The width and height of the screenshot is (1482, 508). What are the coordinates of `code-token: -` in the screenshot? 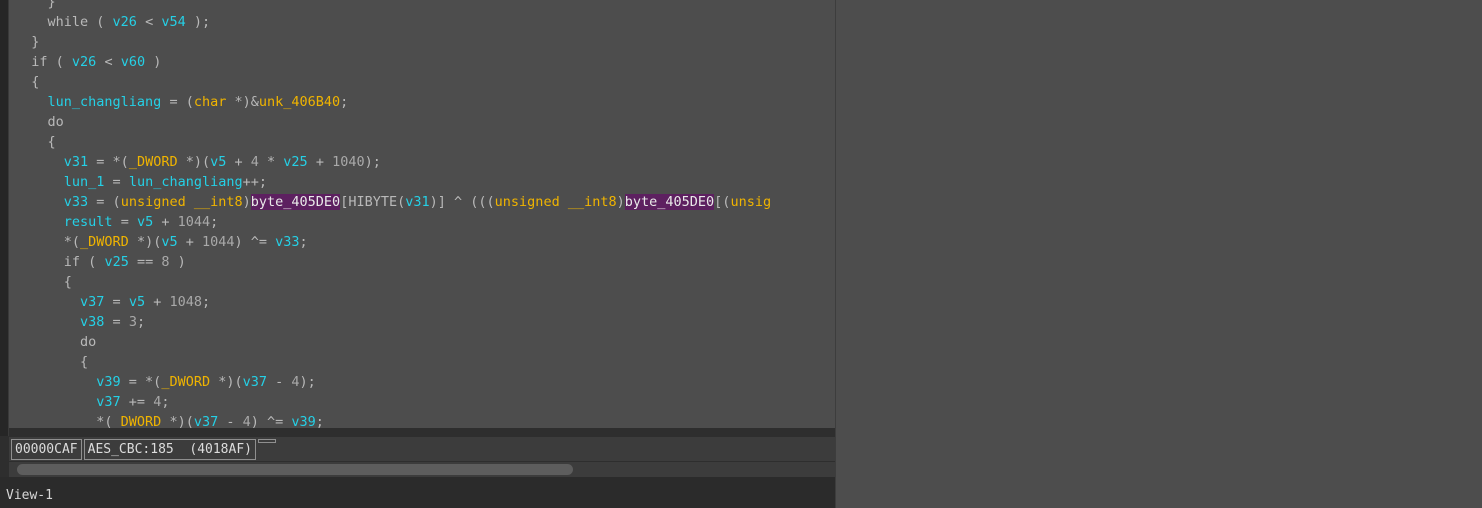 It's located at (279, 382).